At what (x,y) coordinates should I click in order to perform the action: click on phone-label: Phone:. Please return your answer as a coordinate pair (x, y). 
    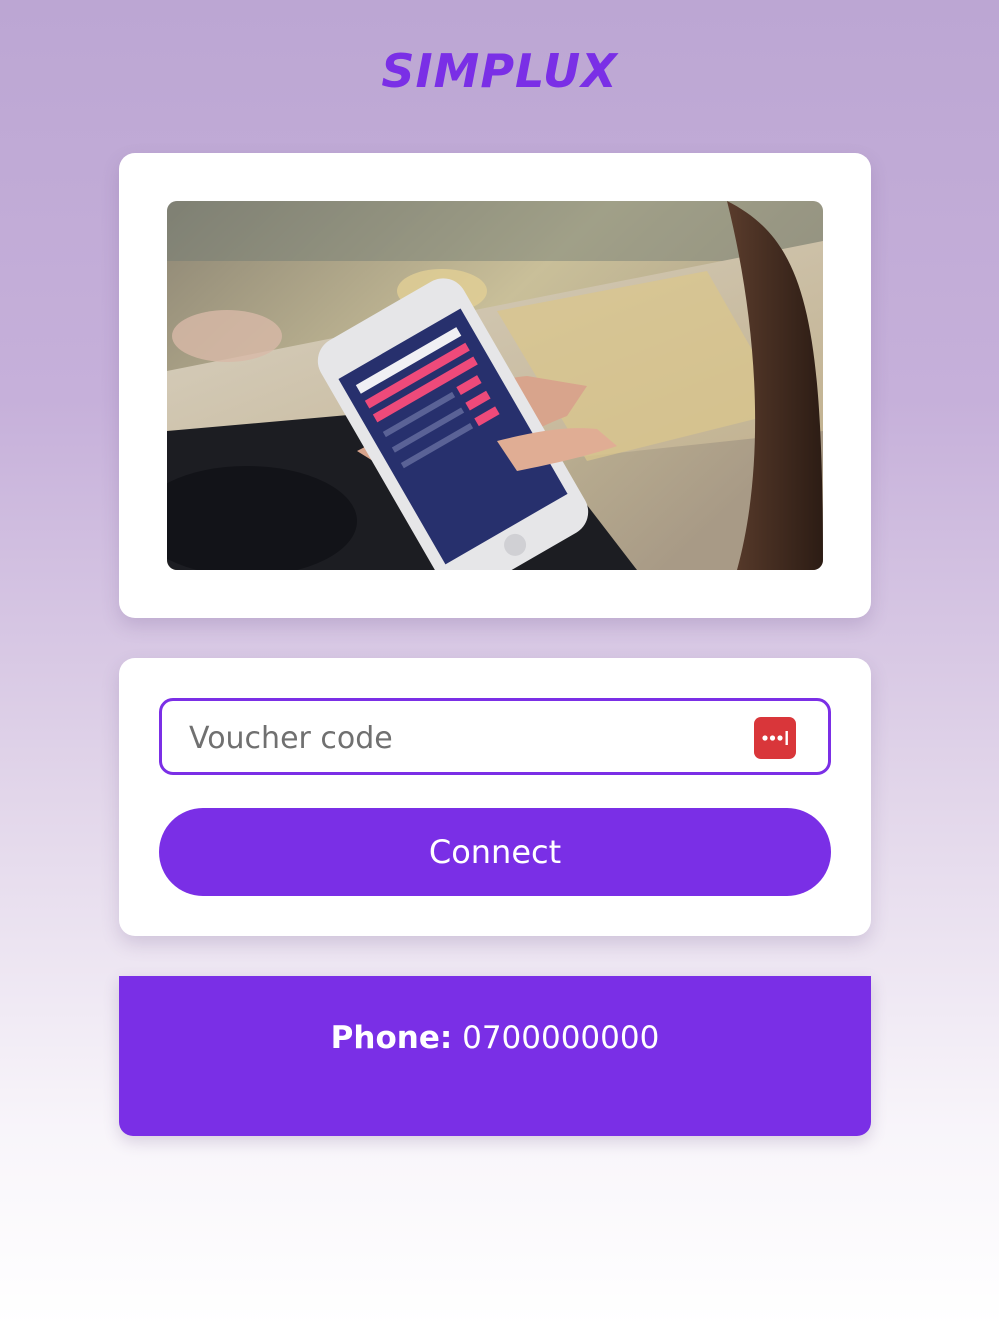
    Looking at the image, I should click on (391, 1038).